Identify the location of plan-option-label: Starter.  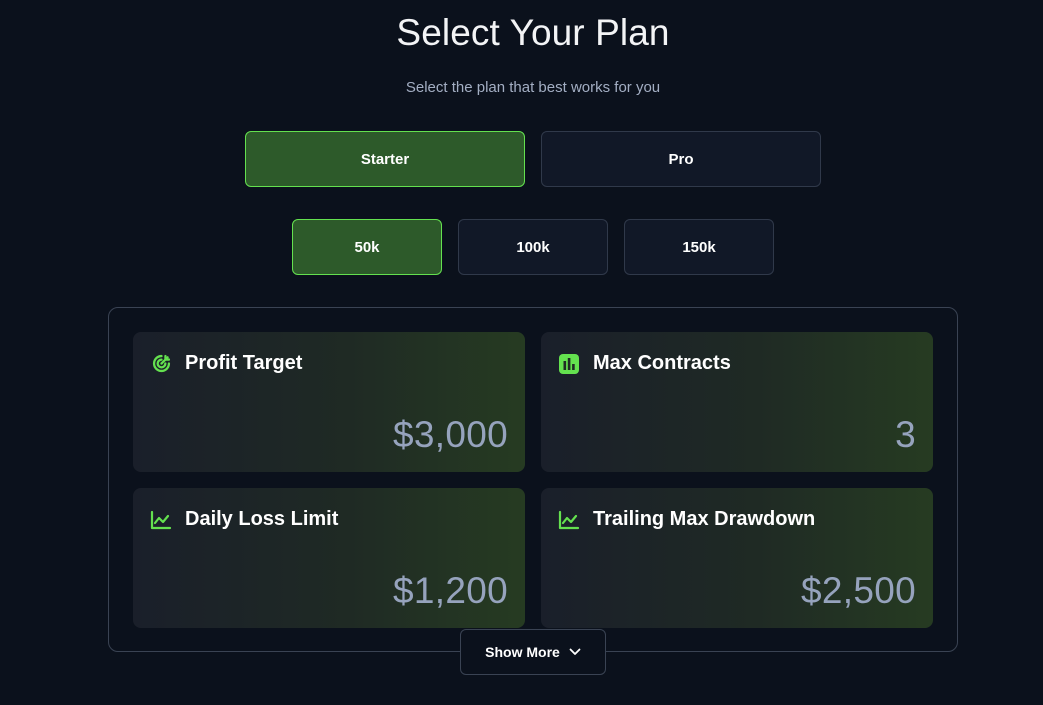
(385, 159).